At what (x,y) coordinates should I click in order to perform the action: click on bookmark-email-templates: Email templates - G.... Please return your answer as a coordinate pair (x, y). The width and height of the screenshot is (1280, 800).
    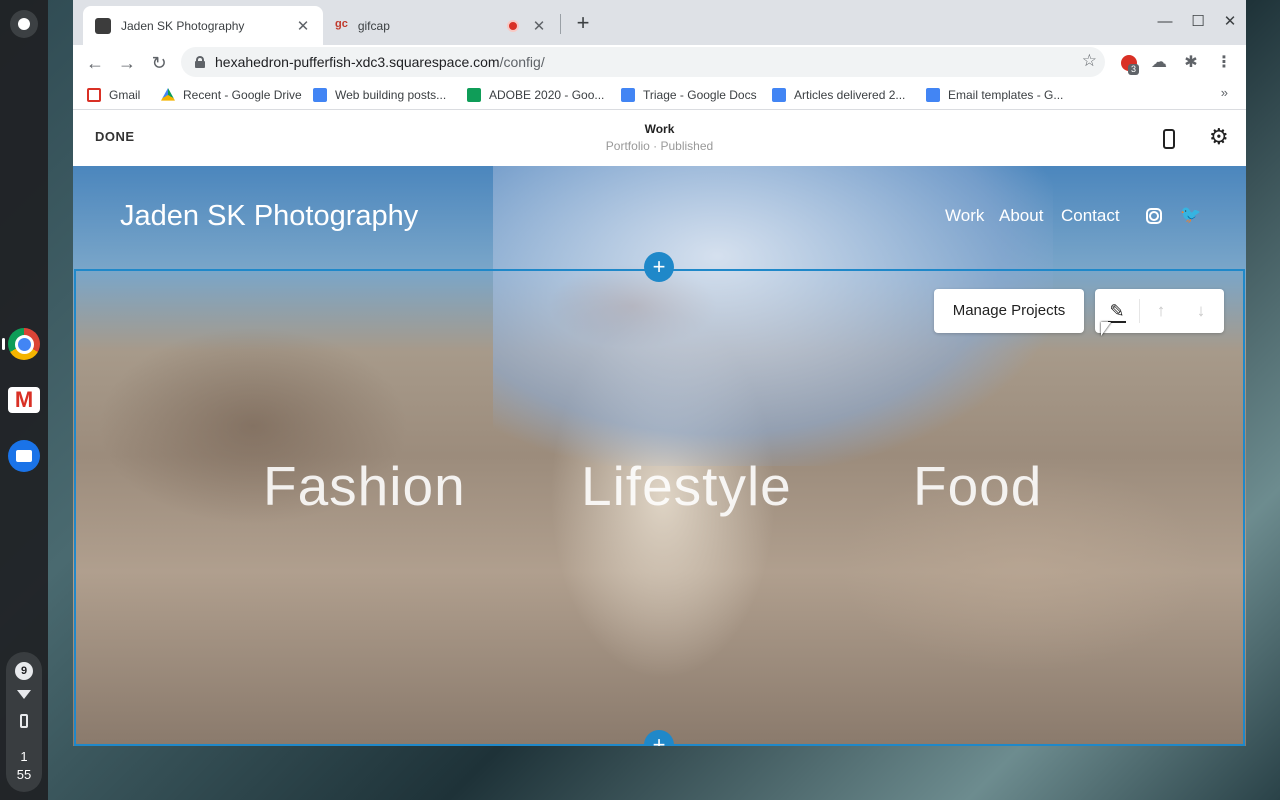
    Looking at the image, I should click on (994, 95).